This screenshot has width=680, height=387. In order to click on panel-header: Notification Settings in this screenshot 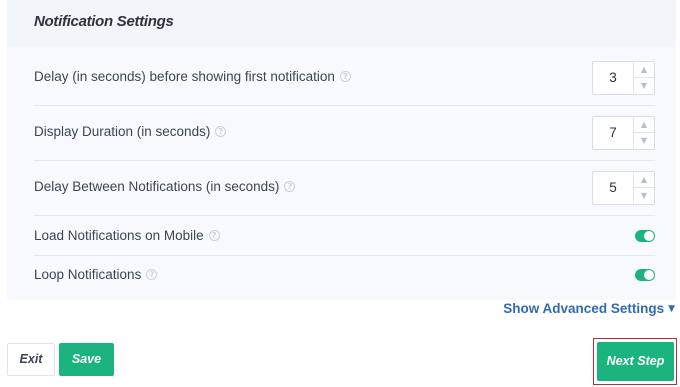, I will do `click(341, 23)`.